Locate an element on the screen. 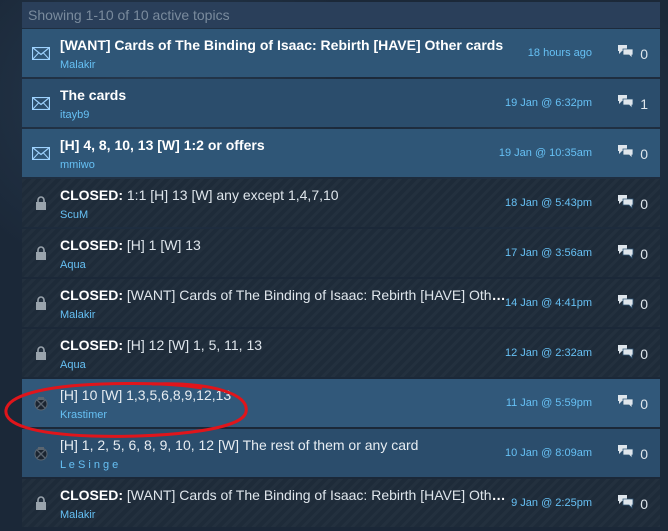 The image size is (668, 531). topic-title-text: 1:1 [H] 13 [W] any except 1,4,7,10 is located at coordinates (232, 195).